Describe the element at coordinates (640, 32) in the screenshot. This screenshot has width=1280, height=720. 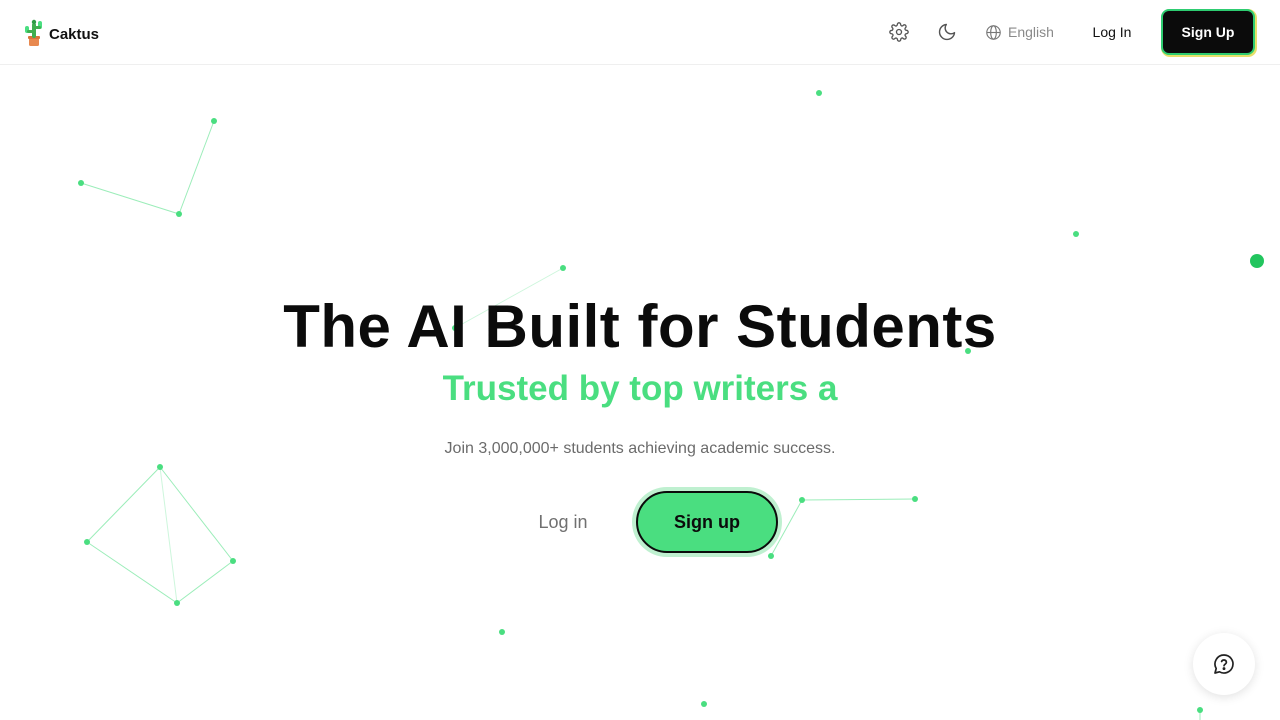
I see `top-navbar: Caktus English Log In Sign Up` at that location.